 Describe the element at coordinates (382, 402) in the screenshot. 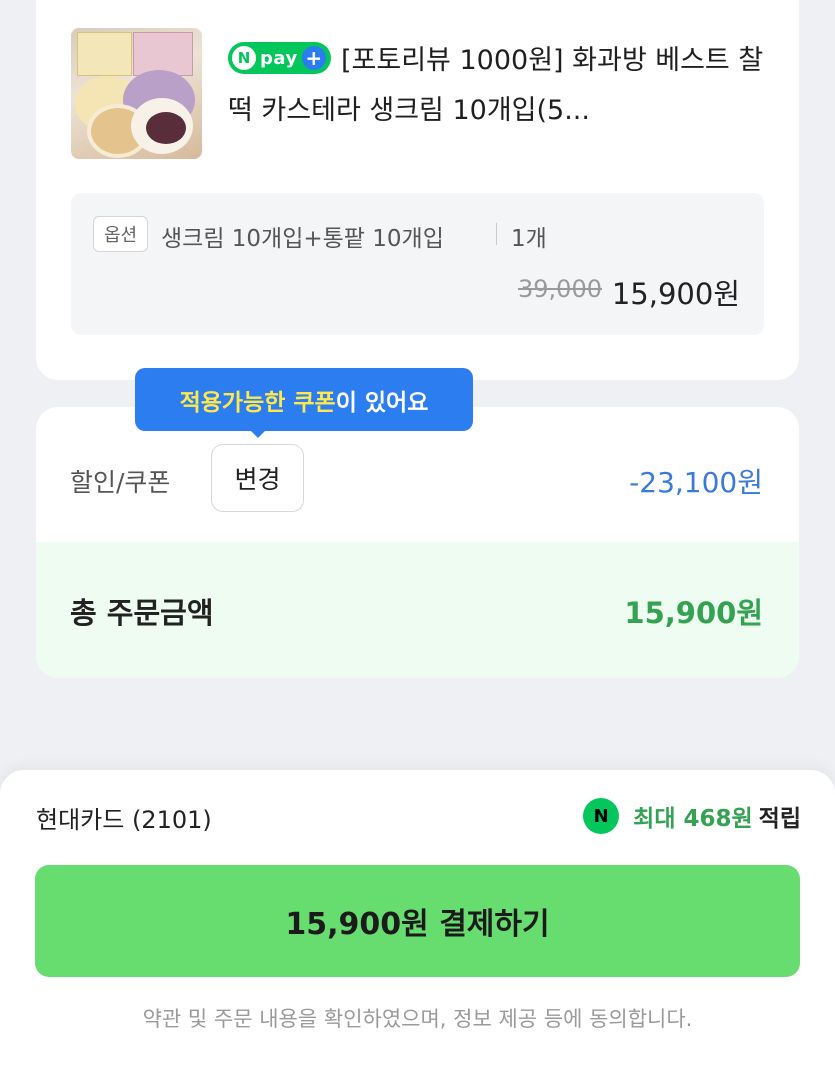

I see `tooltip-text: 이 있어요` at that location.